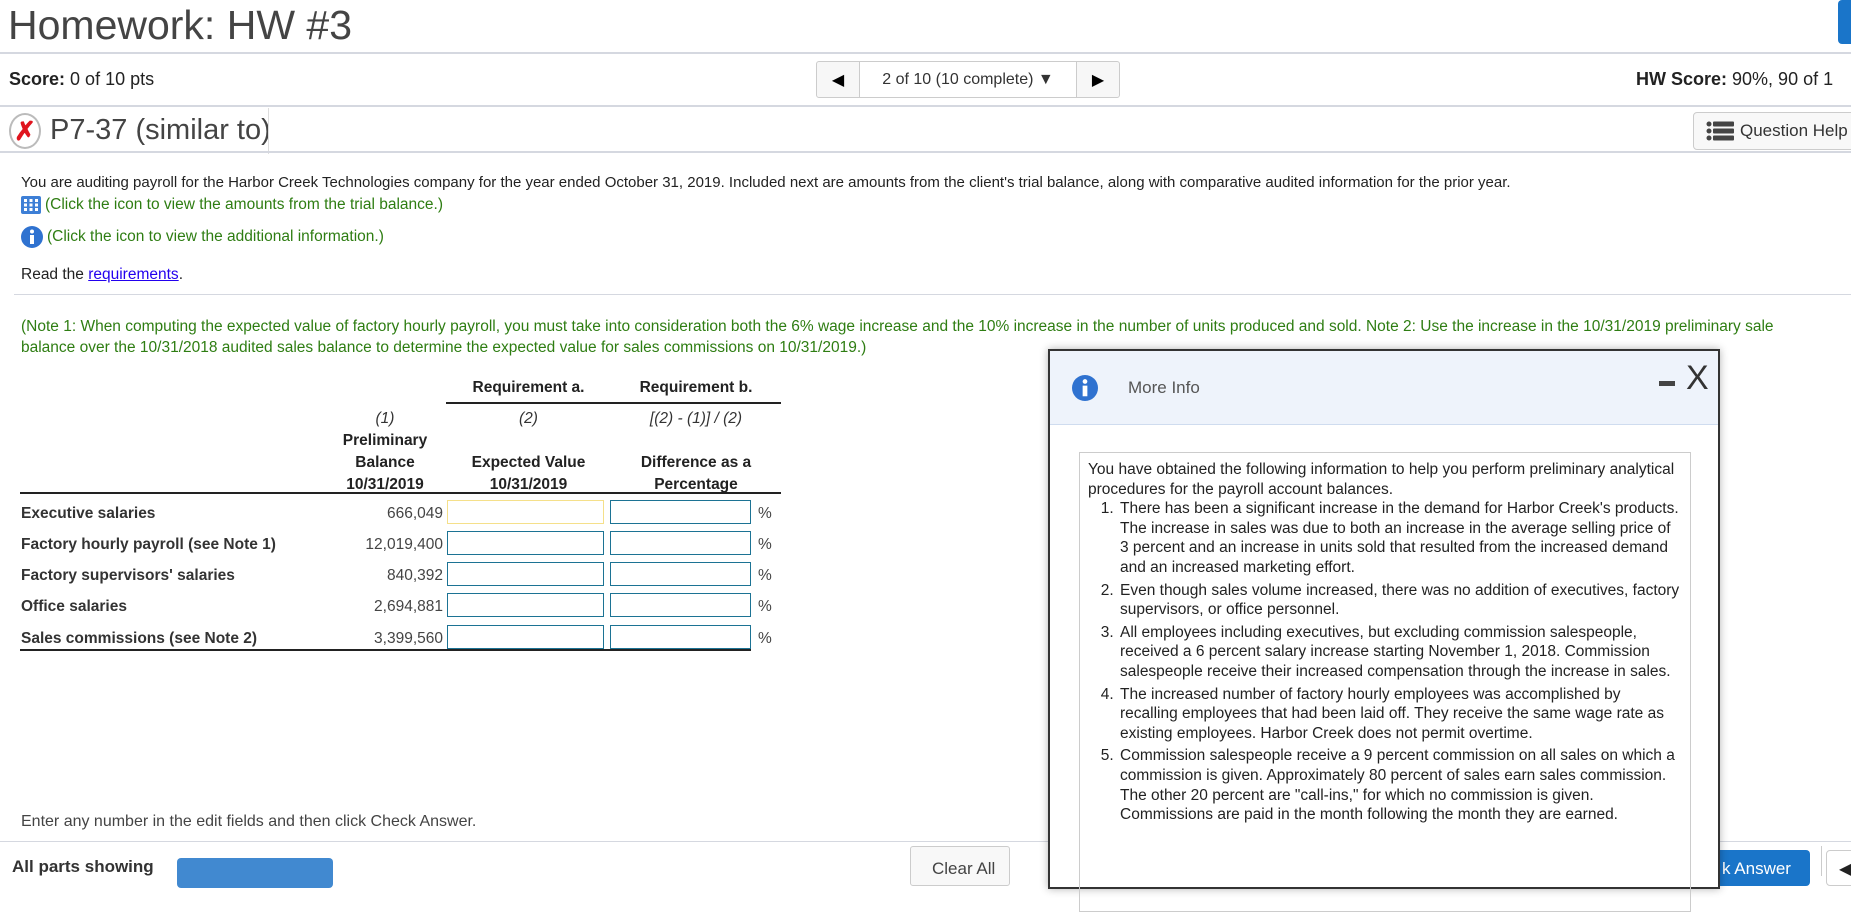 The image size is (1851, 912). I want to click on close-button: X, so click(1697, 378).